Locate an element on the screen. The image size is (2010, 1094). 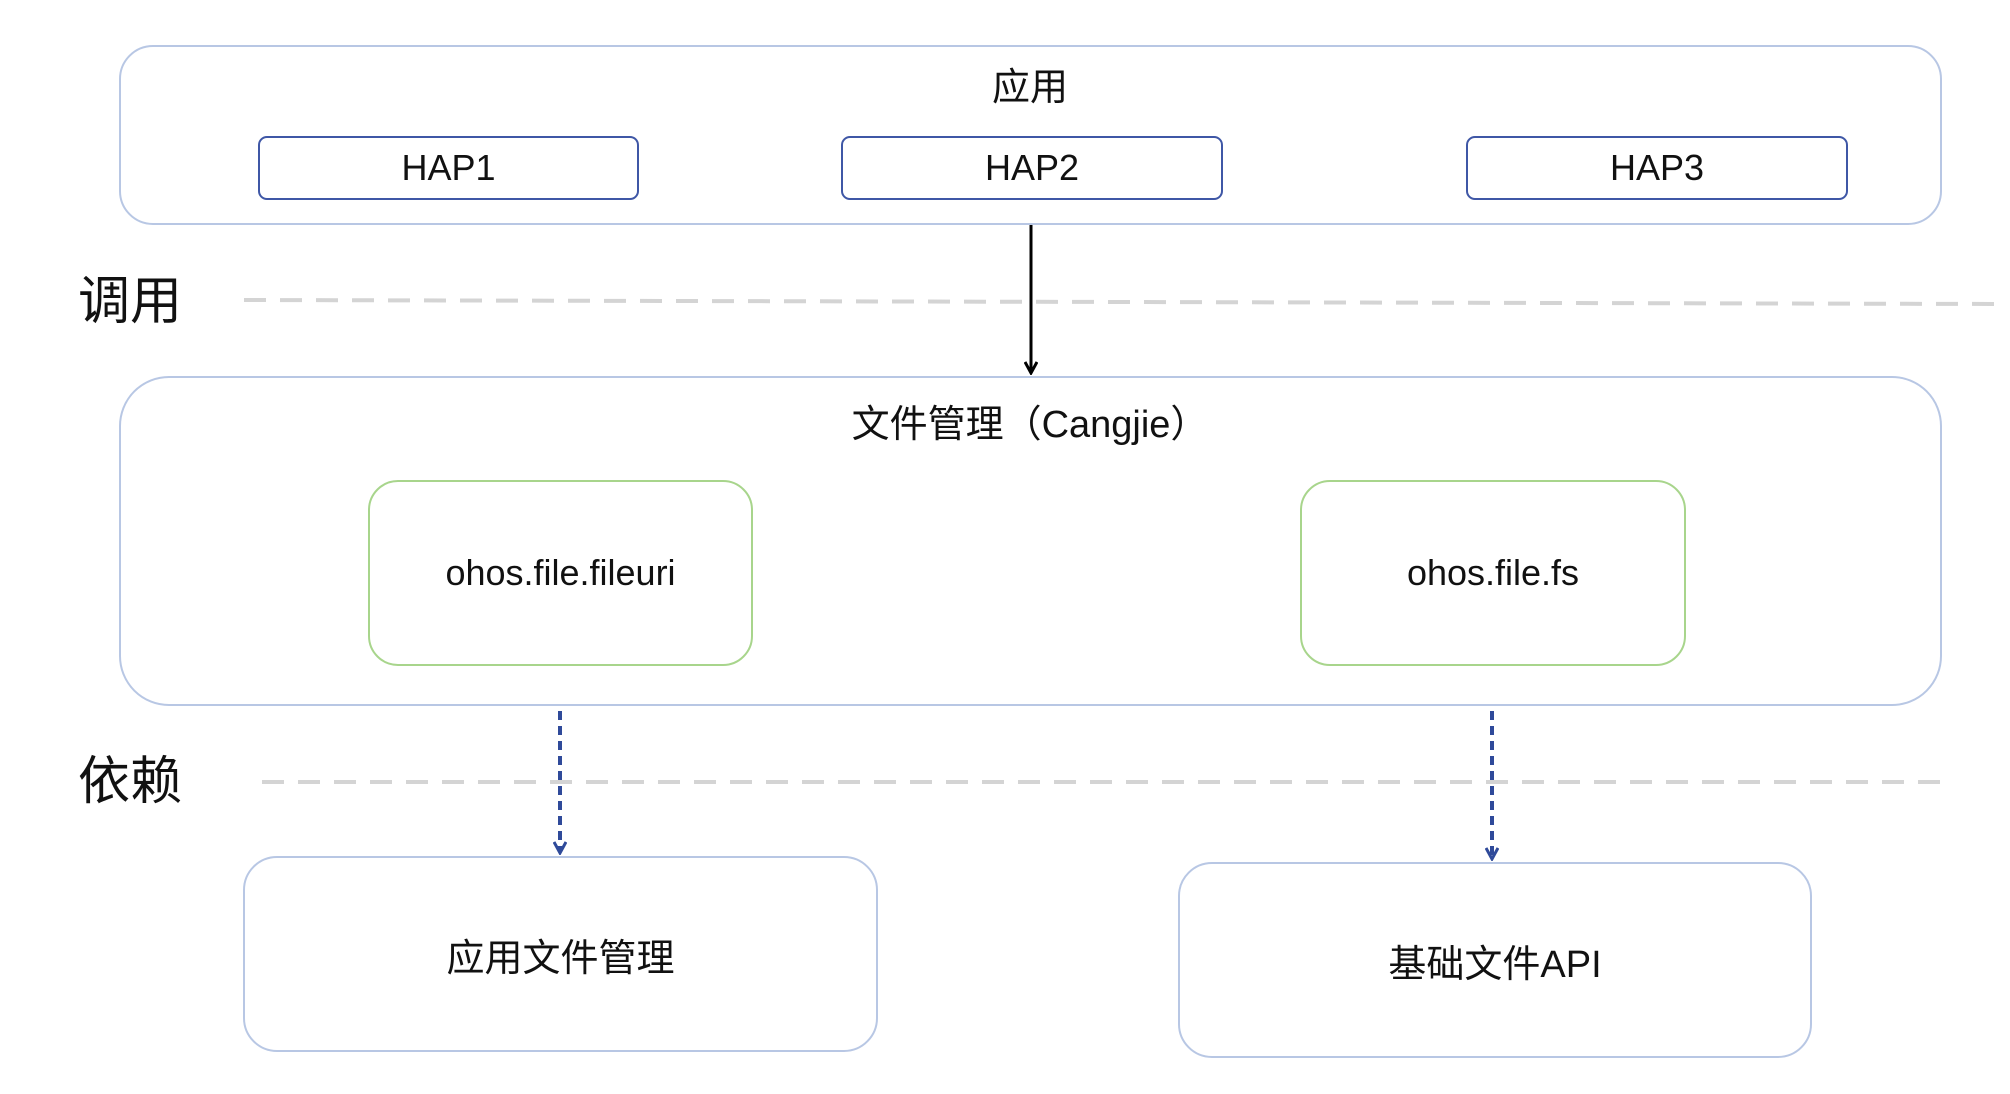
hap1-box: HAP1 is located at coordinates (448, 168).